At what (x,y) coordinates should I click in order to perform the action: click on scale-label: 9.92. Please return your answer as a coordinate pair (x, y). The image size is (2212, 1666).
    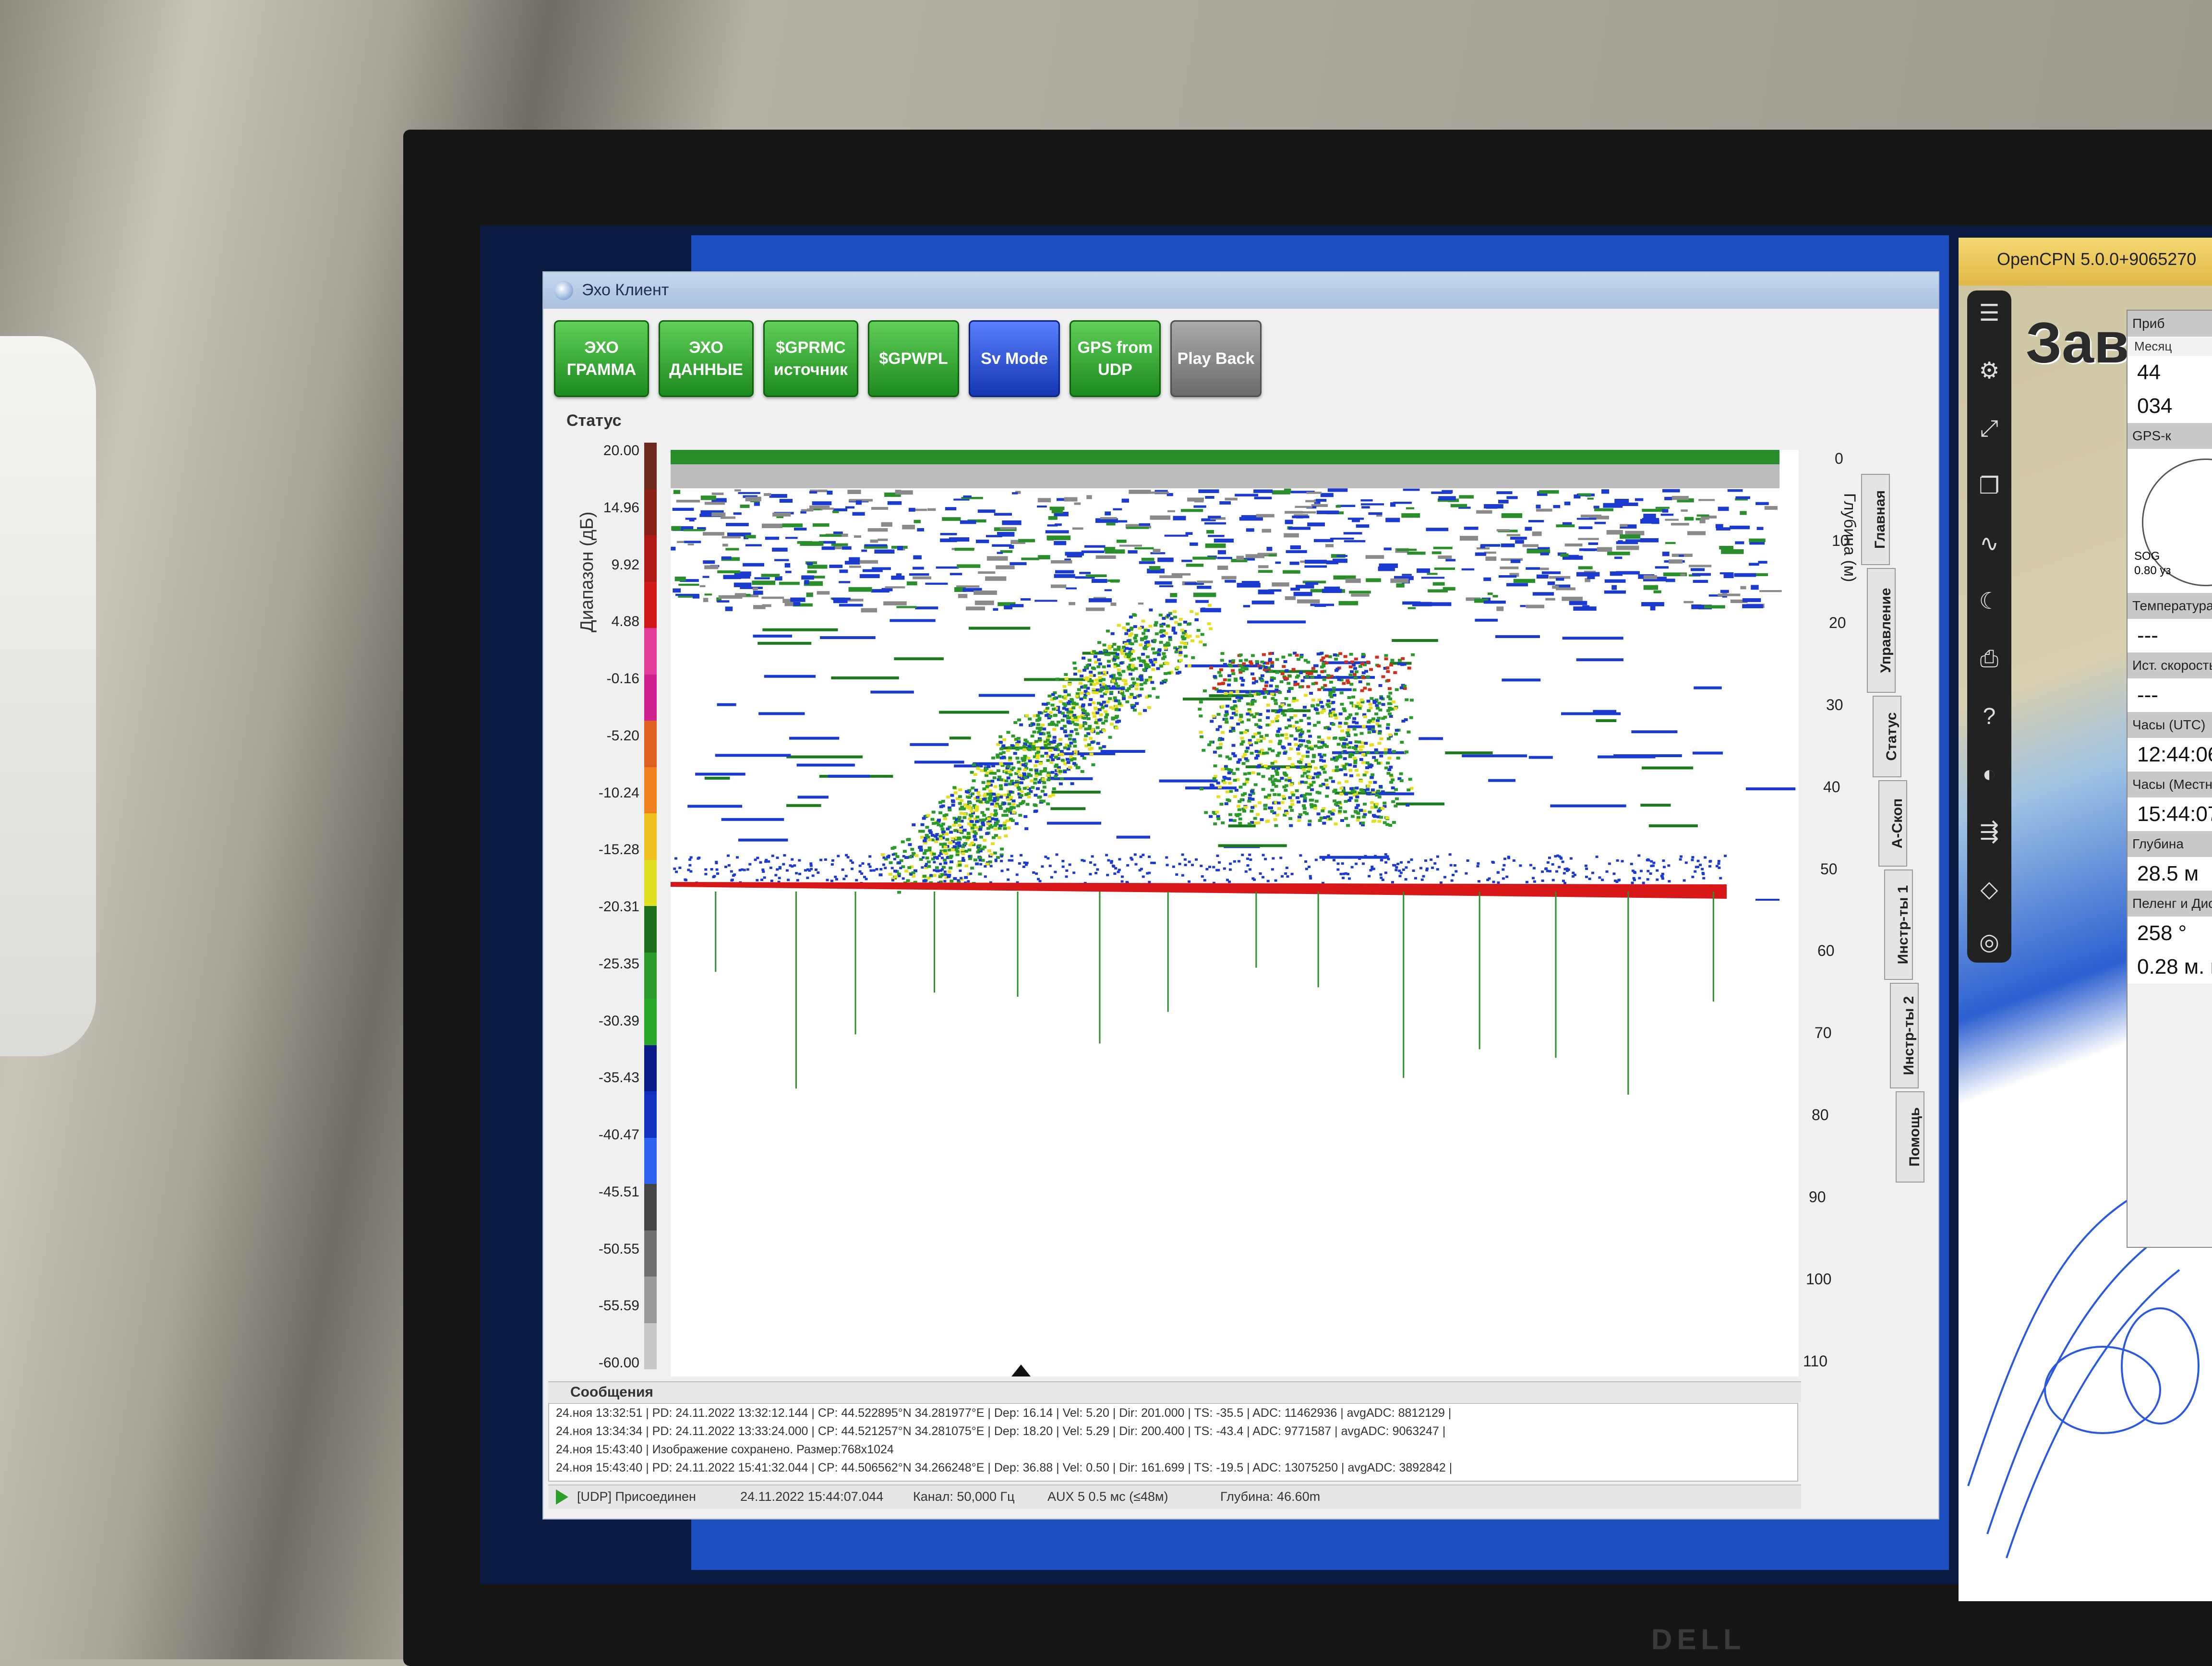
    Looking at the image, I should click on (625, 564).